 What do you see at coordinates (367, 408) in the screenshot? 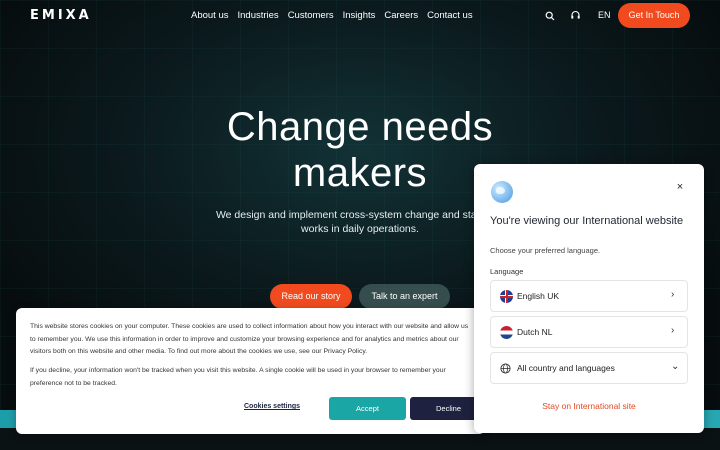
I see `accept-button: Accept` at bounding box center [367, 408].